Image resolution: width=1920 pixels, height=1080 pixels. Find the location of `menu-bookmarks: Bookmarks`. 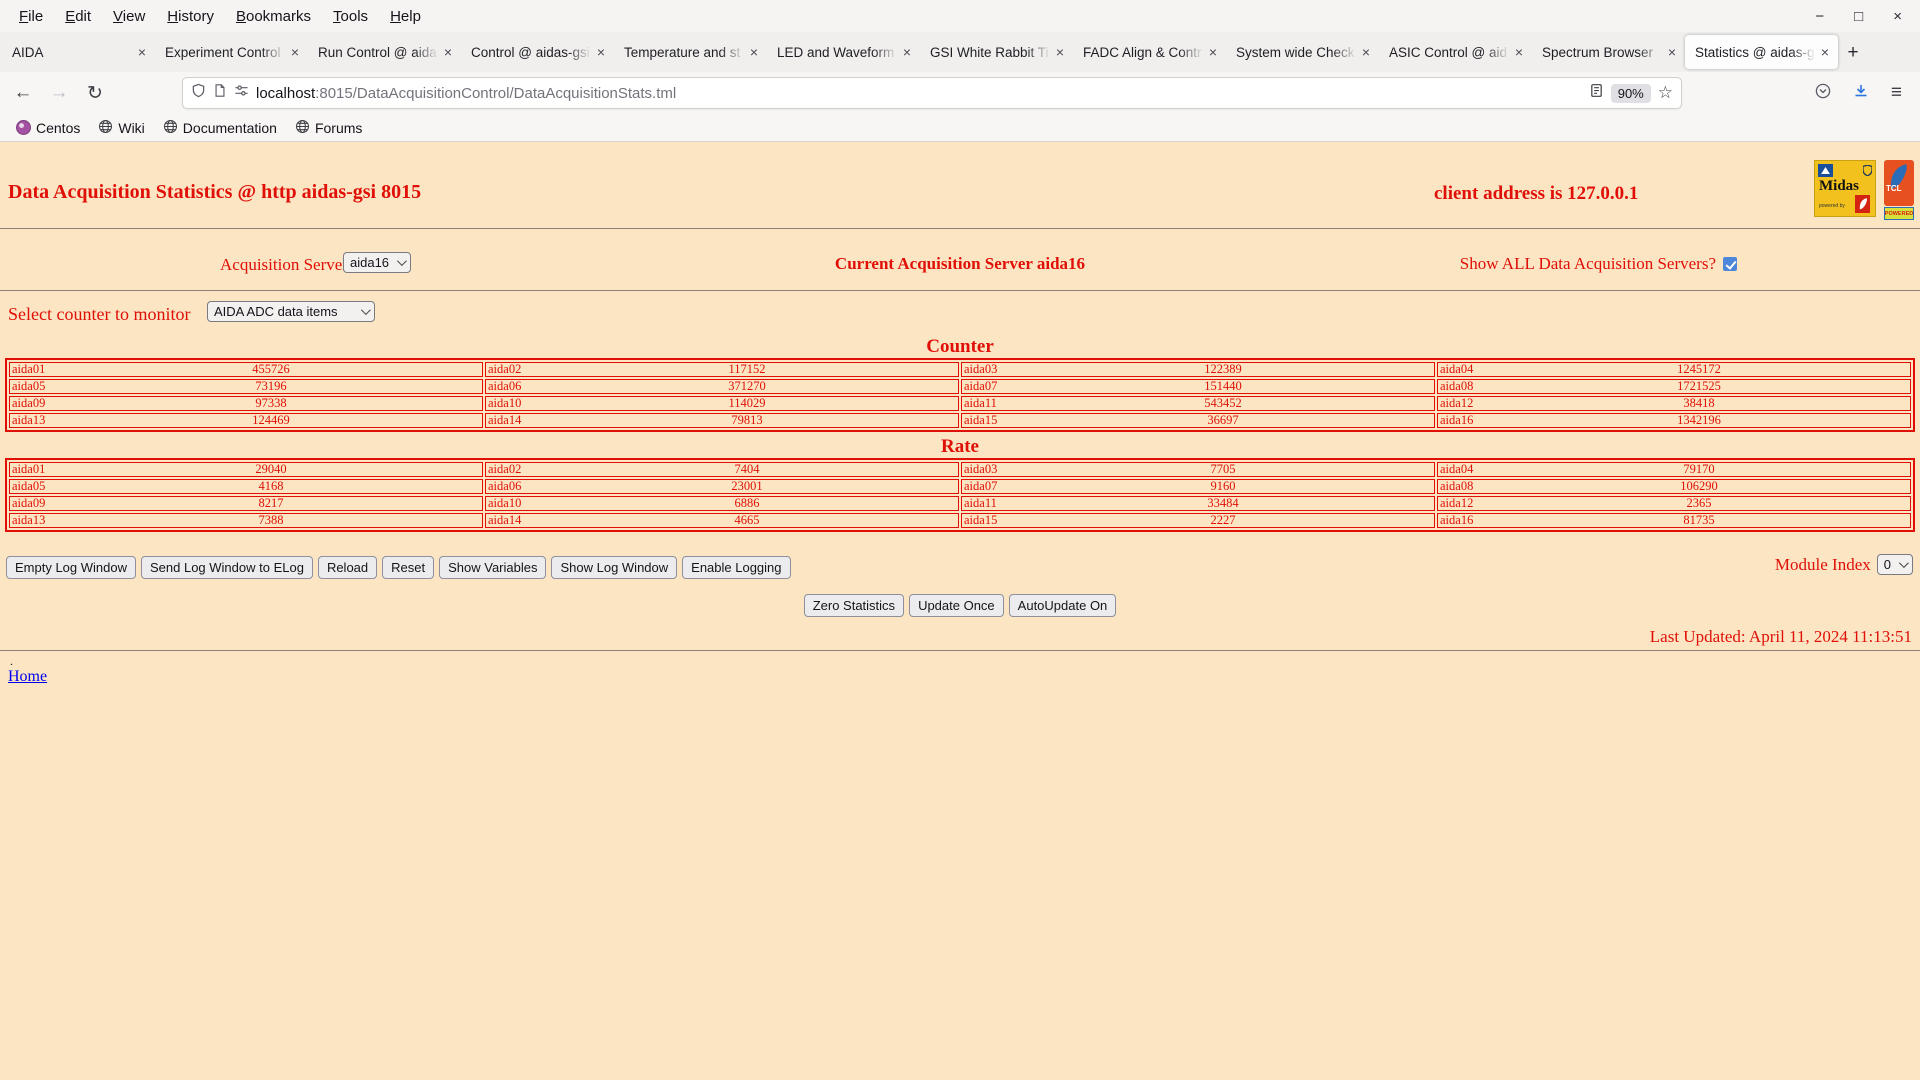

menu-bookmarks: Bookmarks is located at coordinates (273, 16).